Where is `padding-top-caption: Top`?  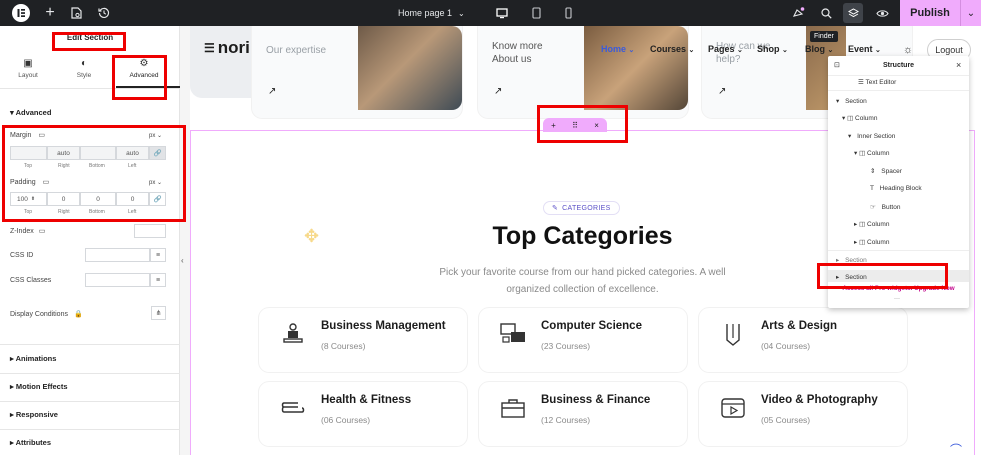 padding-top-caption: Top is located at coordinates (28, 212).